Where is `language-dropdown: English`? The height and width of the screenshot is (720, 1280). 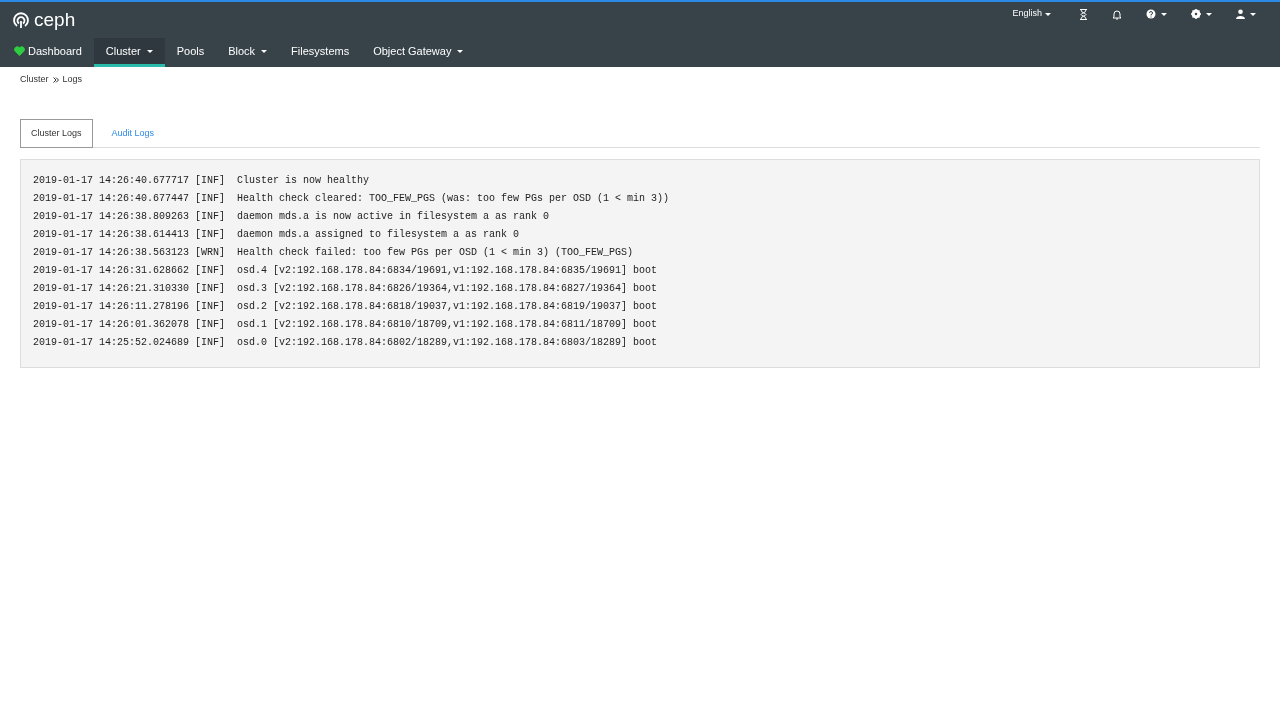
language-dropdown: English is located at coordinates (1031, 14).